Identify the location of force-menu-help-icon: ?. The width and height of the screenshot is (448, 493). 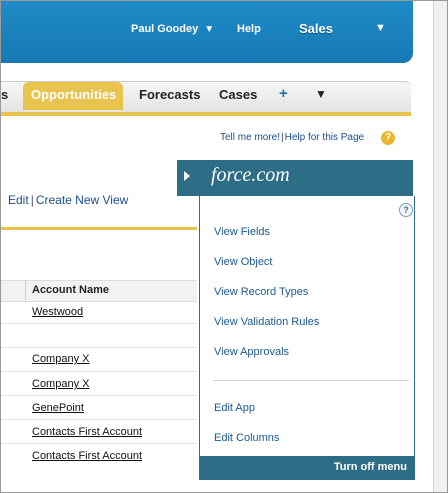
(406, 210).